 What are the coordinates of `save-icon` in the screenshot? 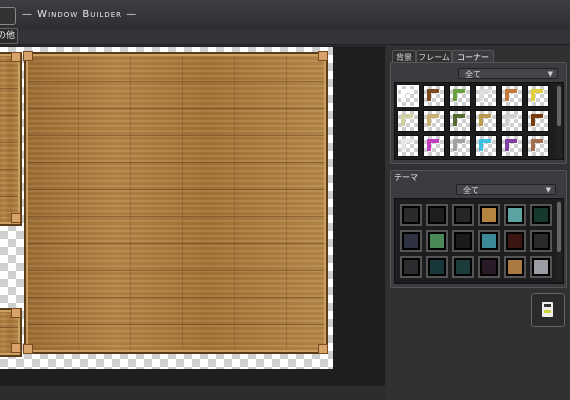 It's located at (547, 309).